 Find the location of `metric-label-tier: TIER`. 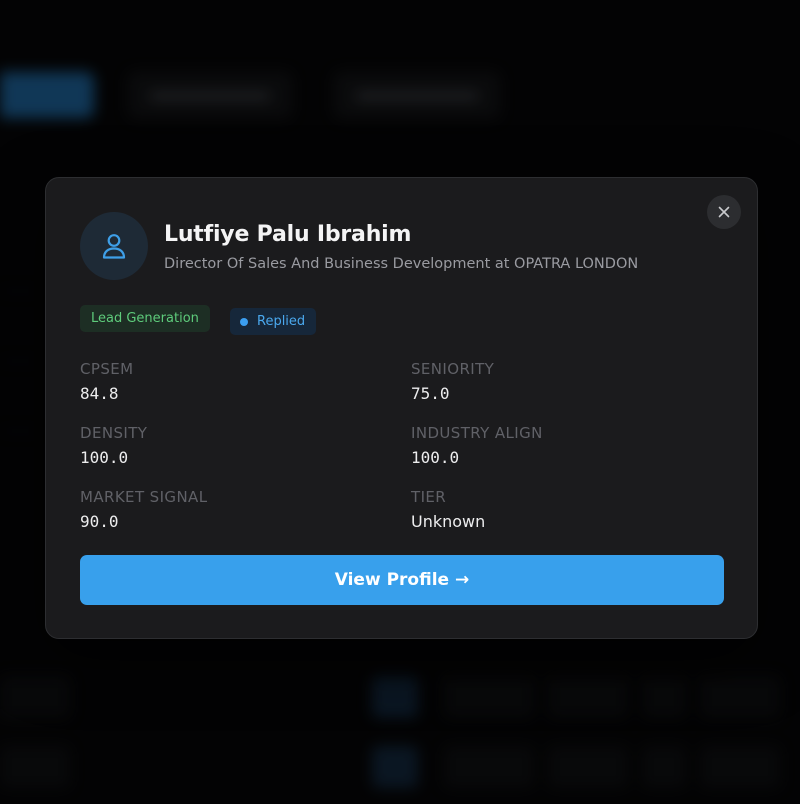

metric-label-tier: TIER is located at coordinates (429, 497).